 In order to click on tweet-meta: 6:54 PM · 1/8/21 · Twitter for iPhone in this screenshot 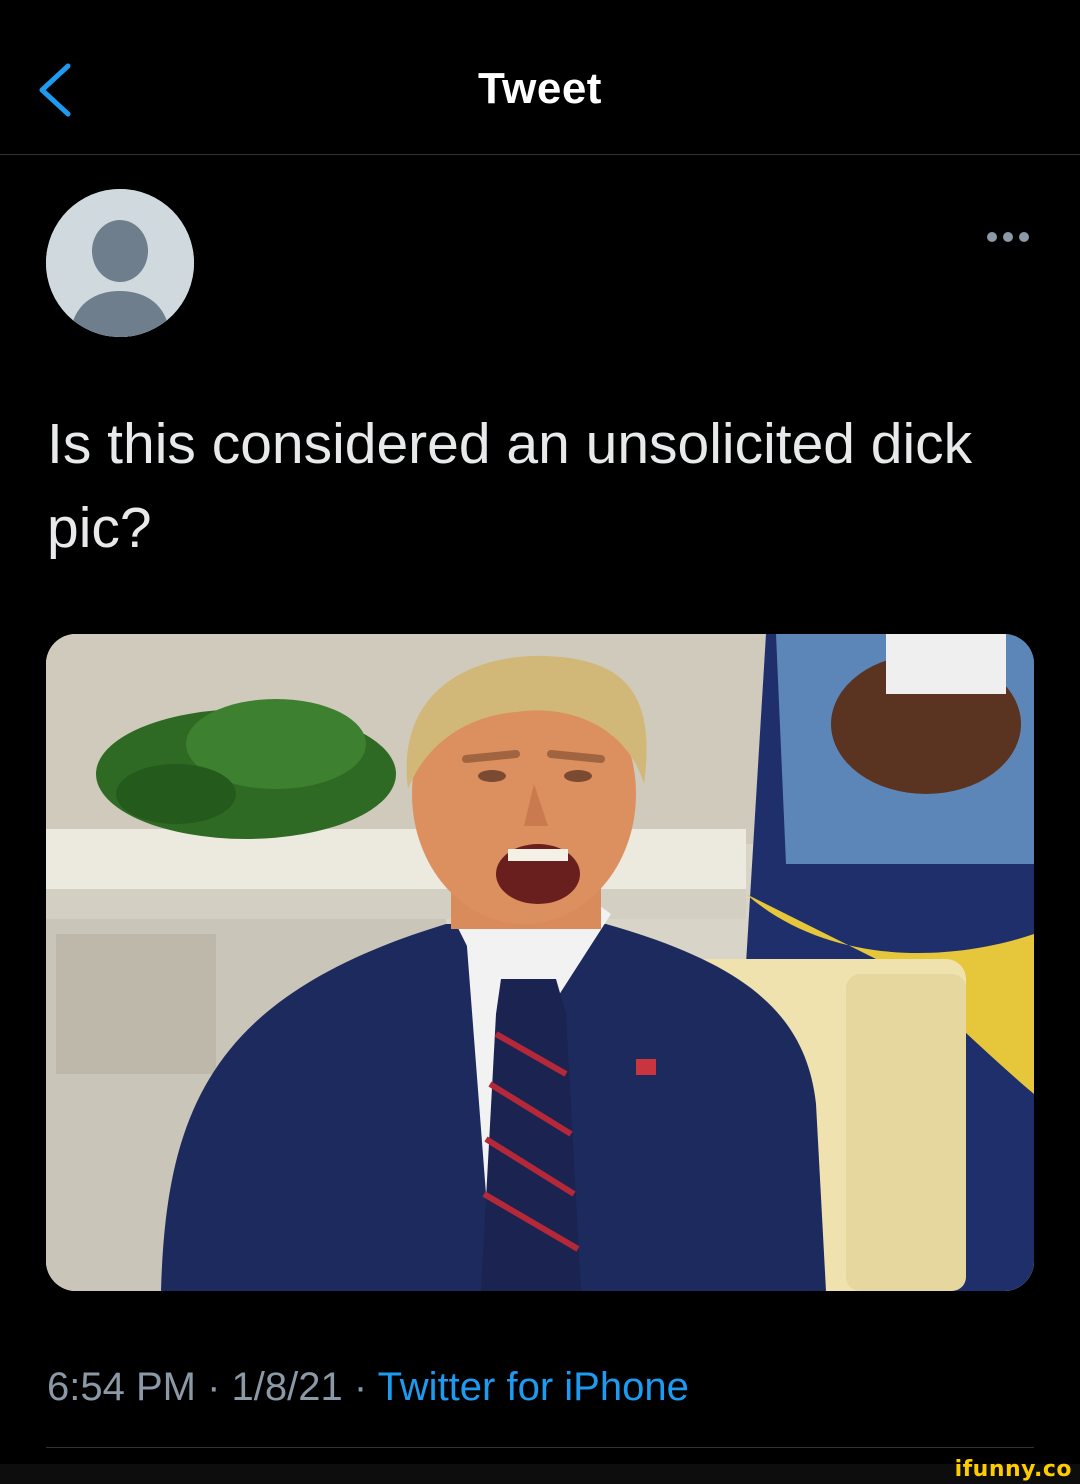, I will do `click(368, 1387)`.